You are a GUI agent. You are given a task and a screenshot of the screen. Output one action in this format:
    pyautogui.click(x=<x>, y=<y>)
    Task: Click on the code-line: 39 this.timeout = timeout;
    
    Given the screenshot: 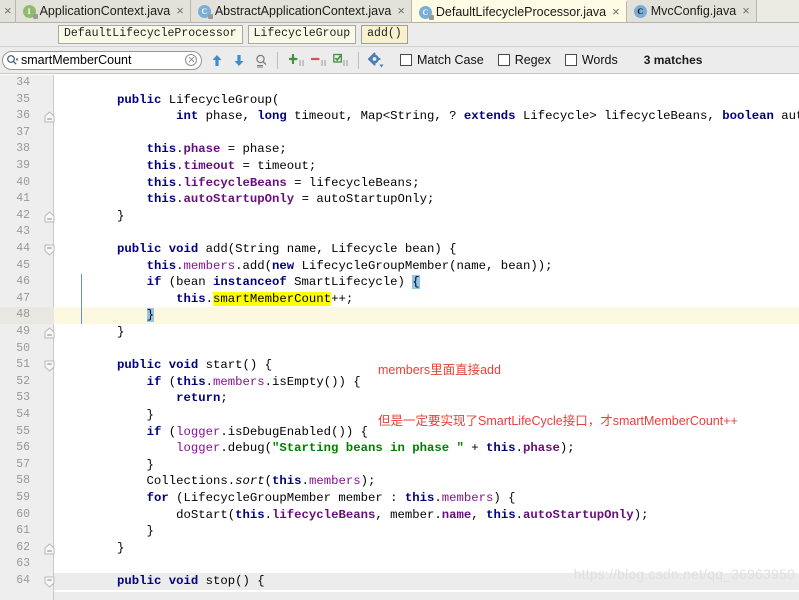 What is the action you would take?
    pyautogui.click(x=399, y=166)
    